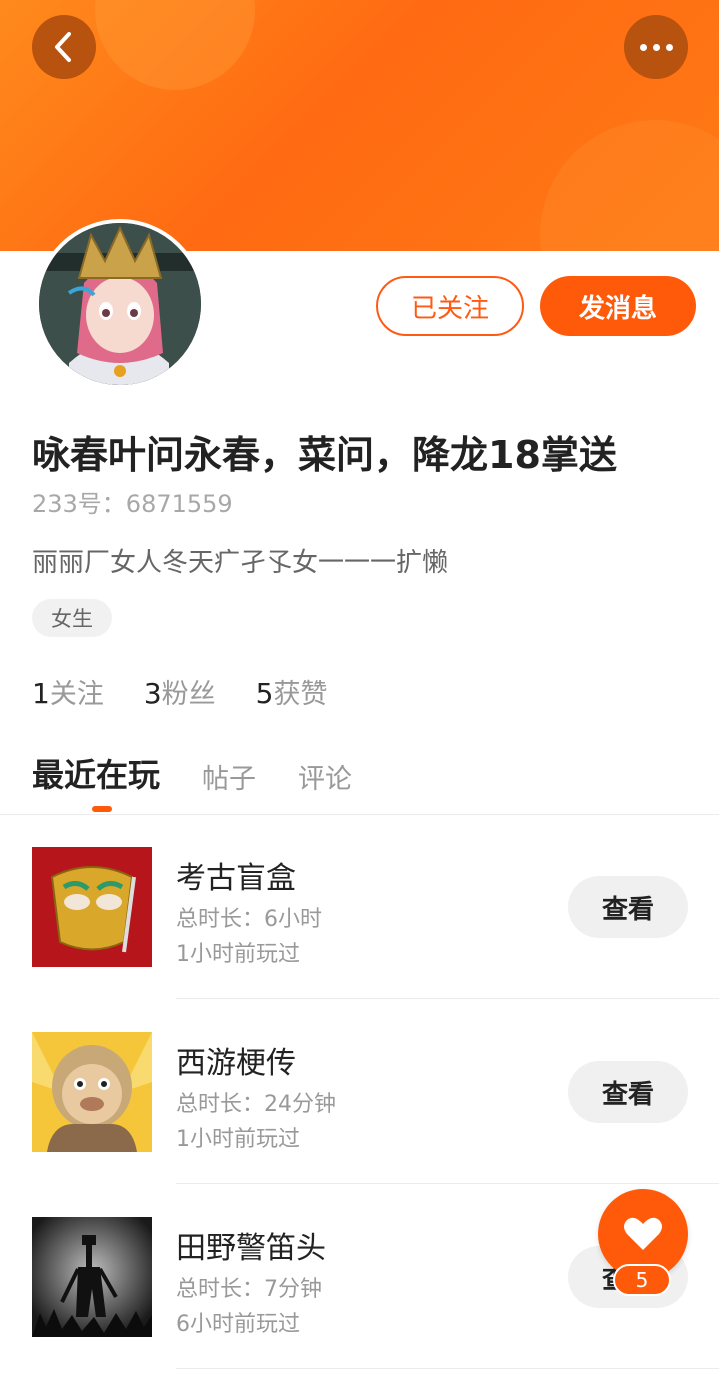 This screenshot has height=1378, width=719. I want to click on stat-likes: 5获赞, so click(292, 691).